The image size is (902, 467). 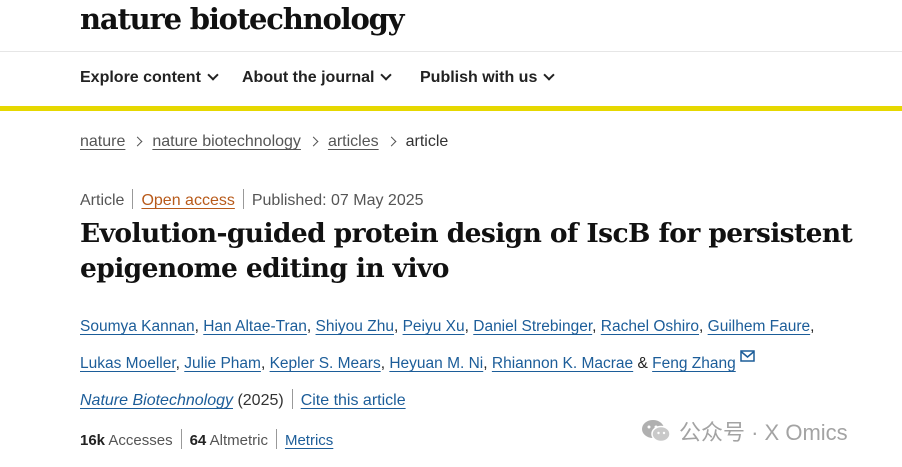 What do you see at coordinates (187, 200) in the screenshot?
I see `open-access-link: Open access` at bounding box center [187, 200].